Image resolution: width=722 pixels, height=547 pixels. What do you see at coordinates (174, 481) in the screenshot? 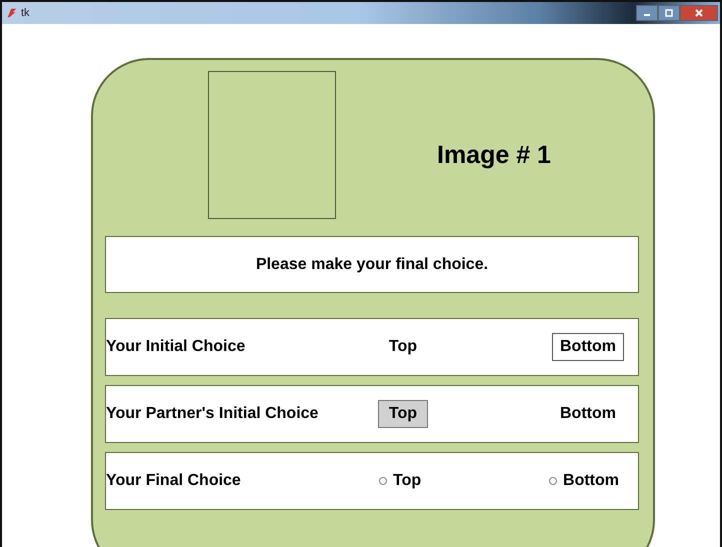
I see `row-label: Your Final Choice` at bounding box center [174, 481].